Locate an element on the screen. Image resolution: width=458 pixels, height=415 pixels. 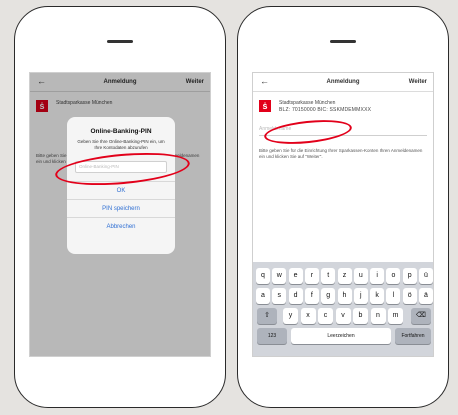
return-key: Fortfahren is located at coordinates (413, 336).